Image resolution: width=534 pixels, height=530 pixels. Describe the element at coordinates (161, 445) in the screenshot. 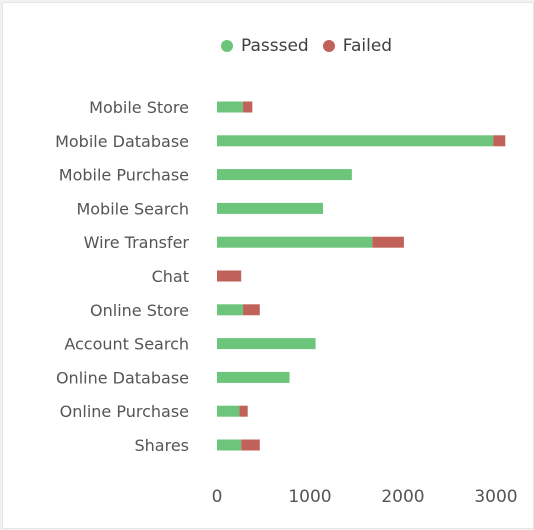

I see `category-label-shares: Shares` at that location.